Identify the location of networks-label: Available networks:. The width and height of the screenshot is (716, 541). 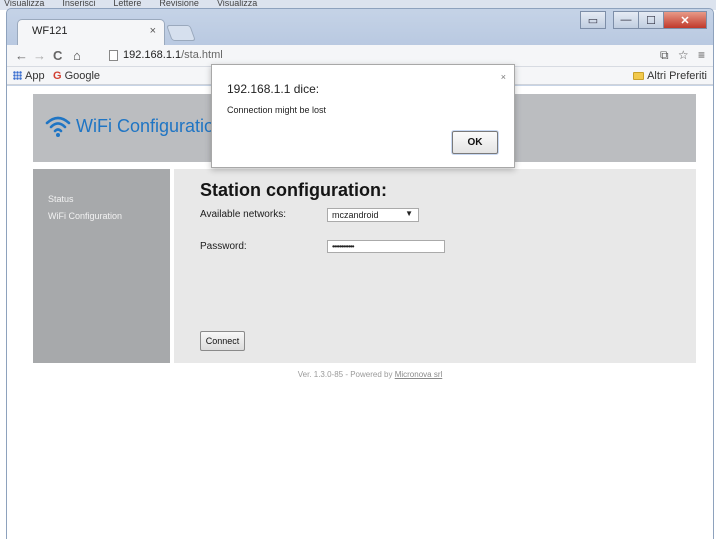
(243, 214).